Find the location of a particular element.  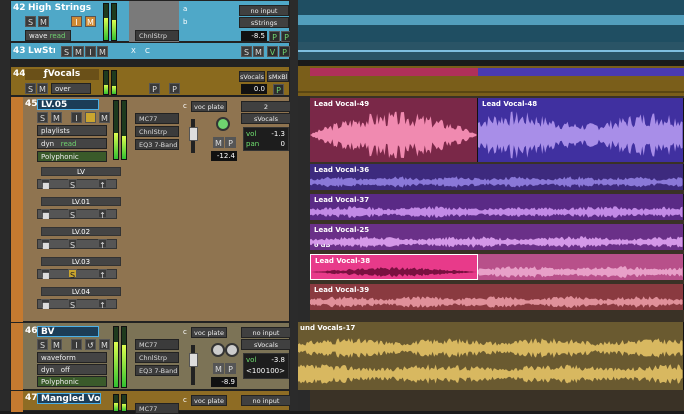

send-pan-knob-left is located at coordinates (218, 350).